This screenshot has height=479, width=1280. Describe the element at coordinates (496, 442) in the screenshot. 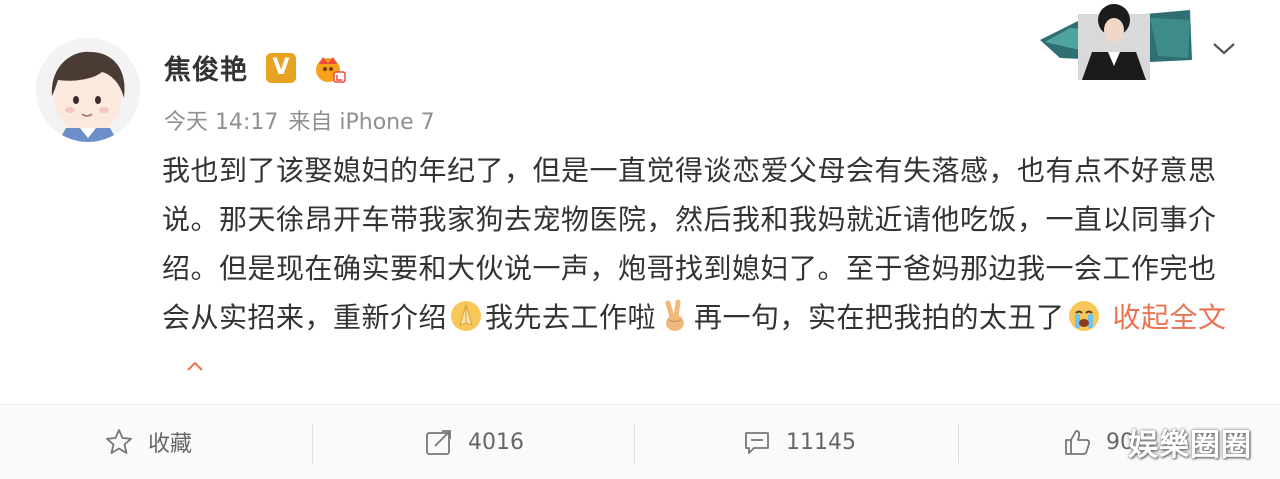

I see `repost-count: 4016` at that location.